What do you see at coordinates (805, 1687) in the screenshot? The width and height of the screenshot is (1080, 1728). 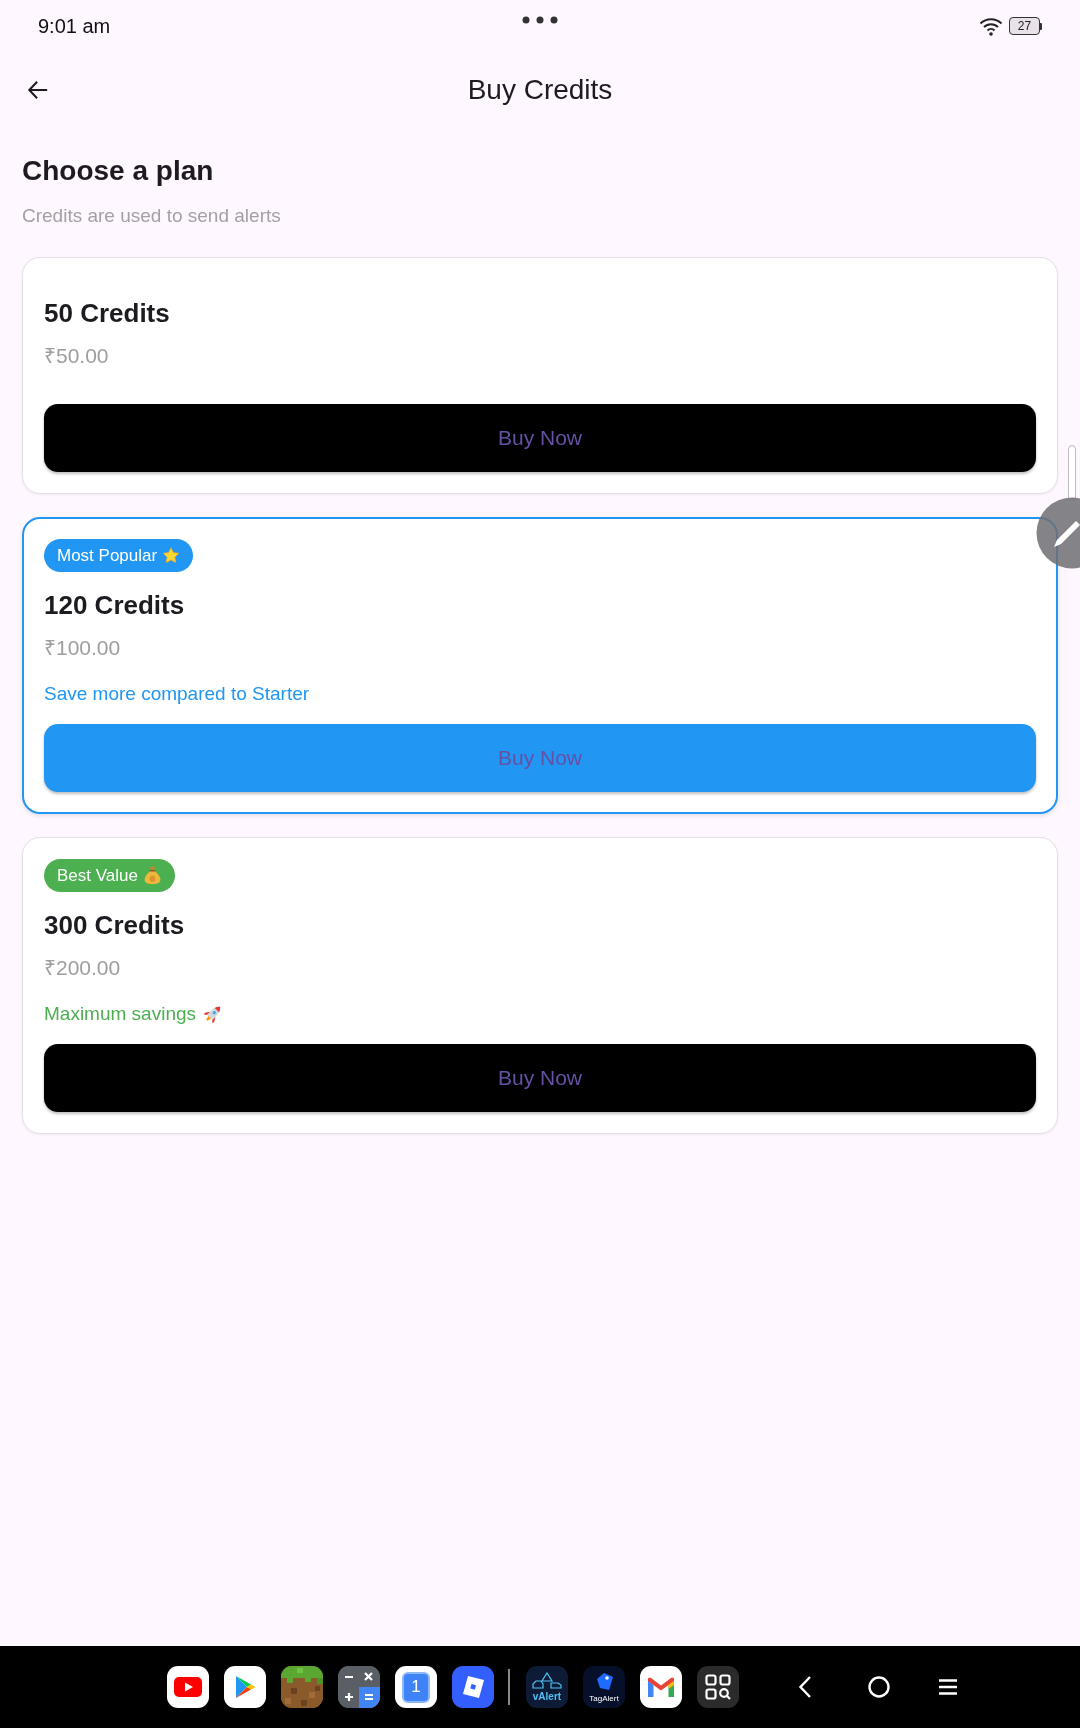 I see `back-icon` at bounding box center [805, 1687].